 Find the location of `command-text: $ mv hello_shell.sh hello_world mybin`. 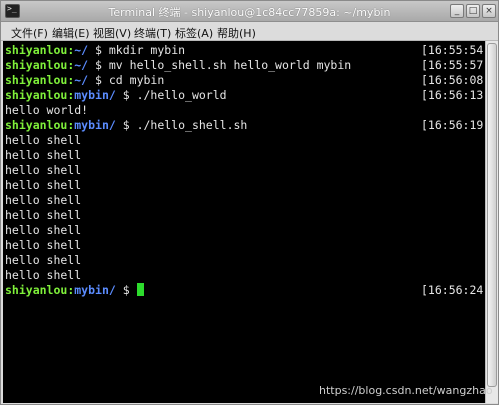

command-text: $ mv hello_shell.sh hello_world mybin is located at coordinates (220, 65).